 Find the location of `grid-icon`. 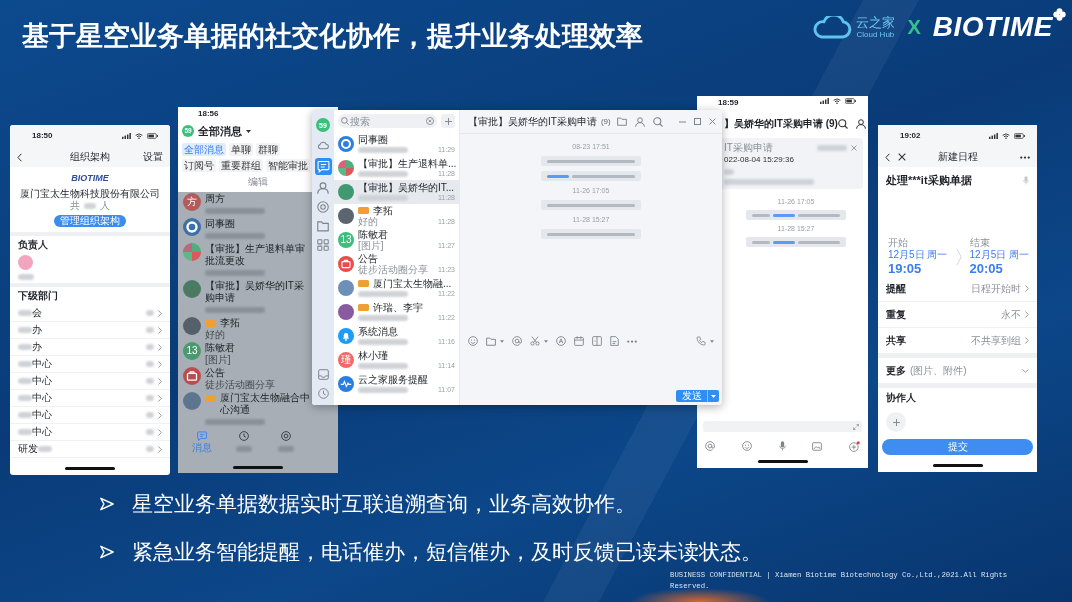

grid-icon is located at coordinates (323, 245).